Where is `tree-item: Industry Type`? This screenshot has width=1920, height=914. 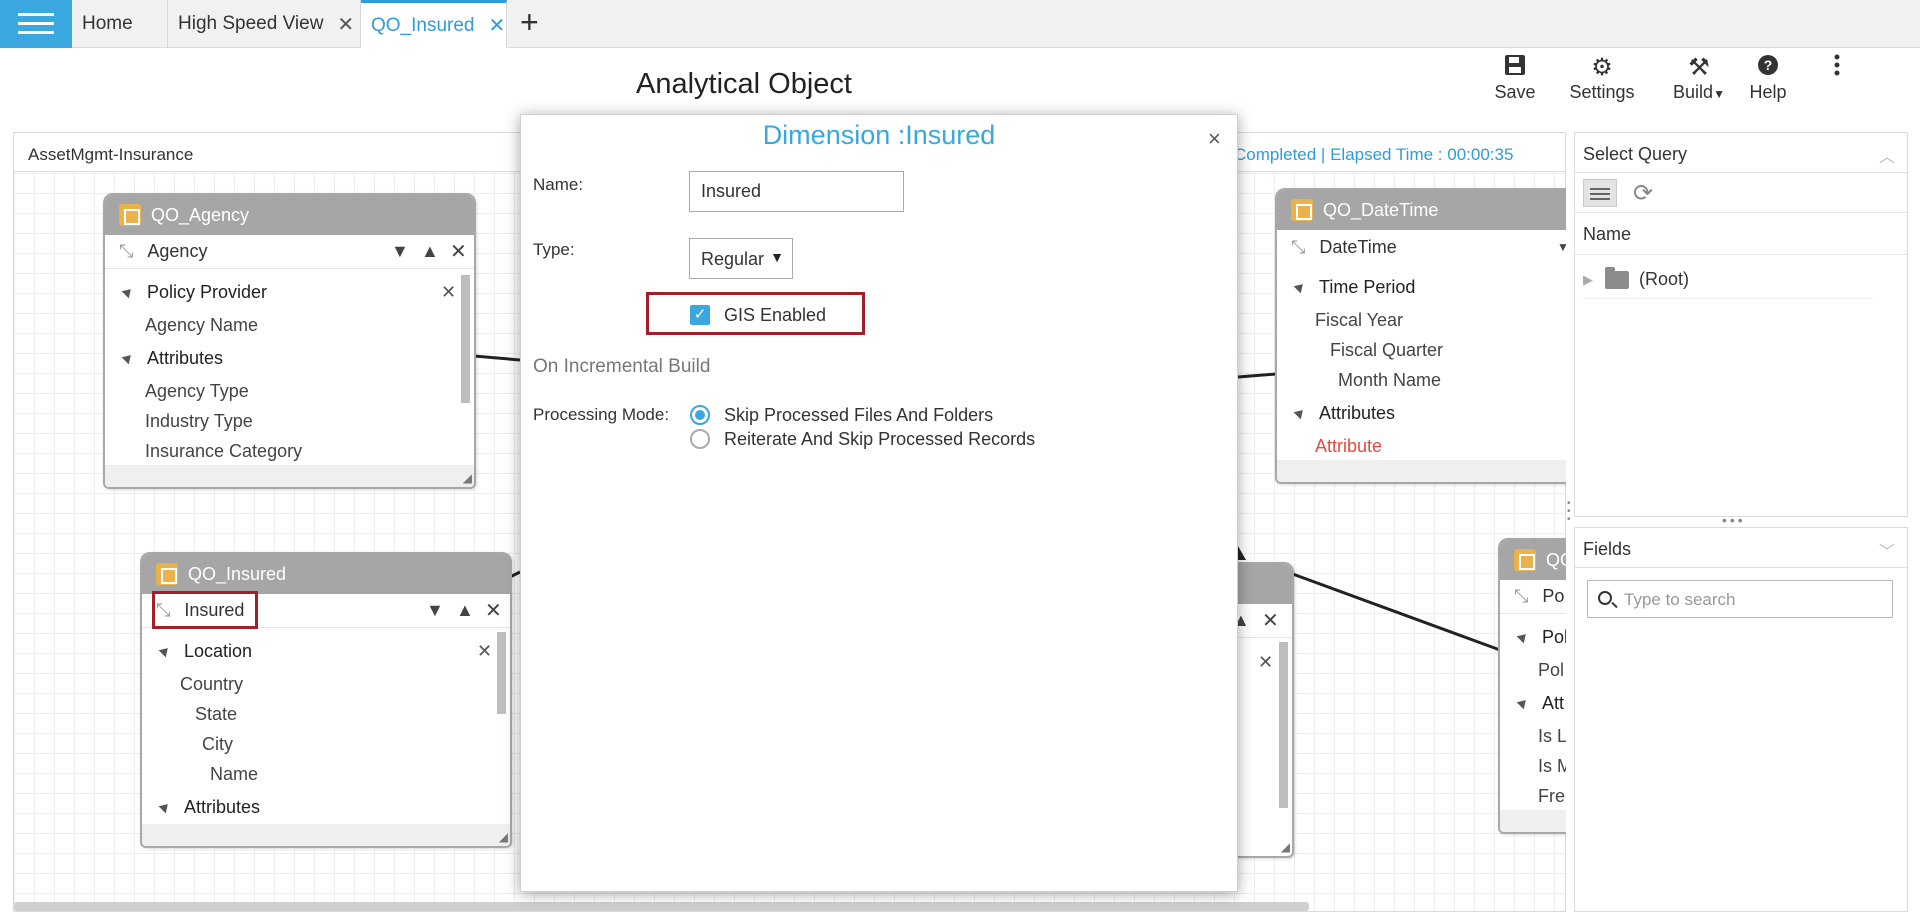
tree-item: Industry Type is located at coordinates (199, 421).